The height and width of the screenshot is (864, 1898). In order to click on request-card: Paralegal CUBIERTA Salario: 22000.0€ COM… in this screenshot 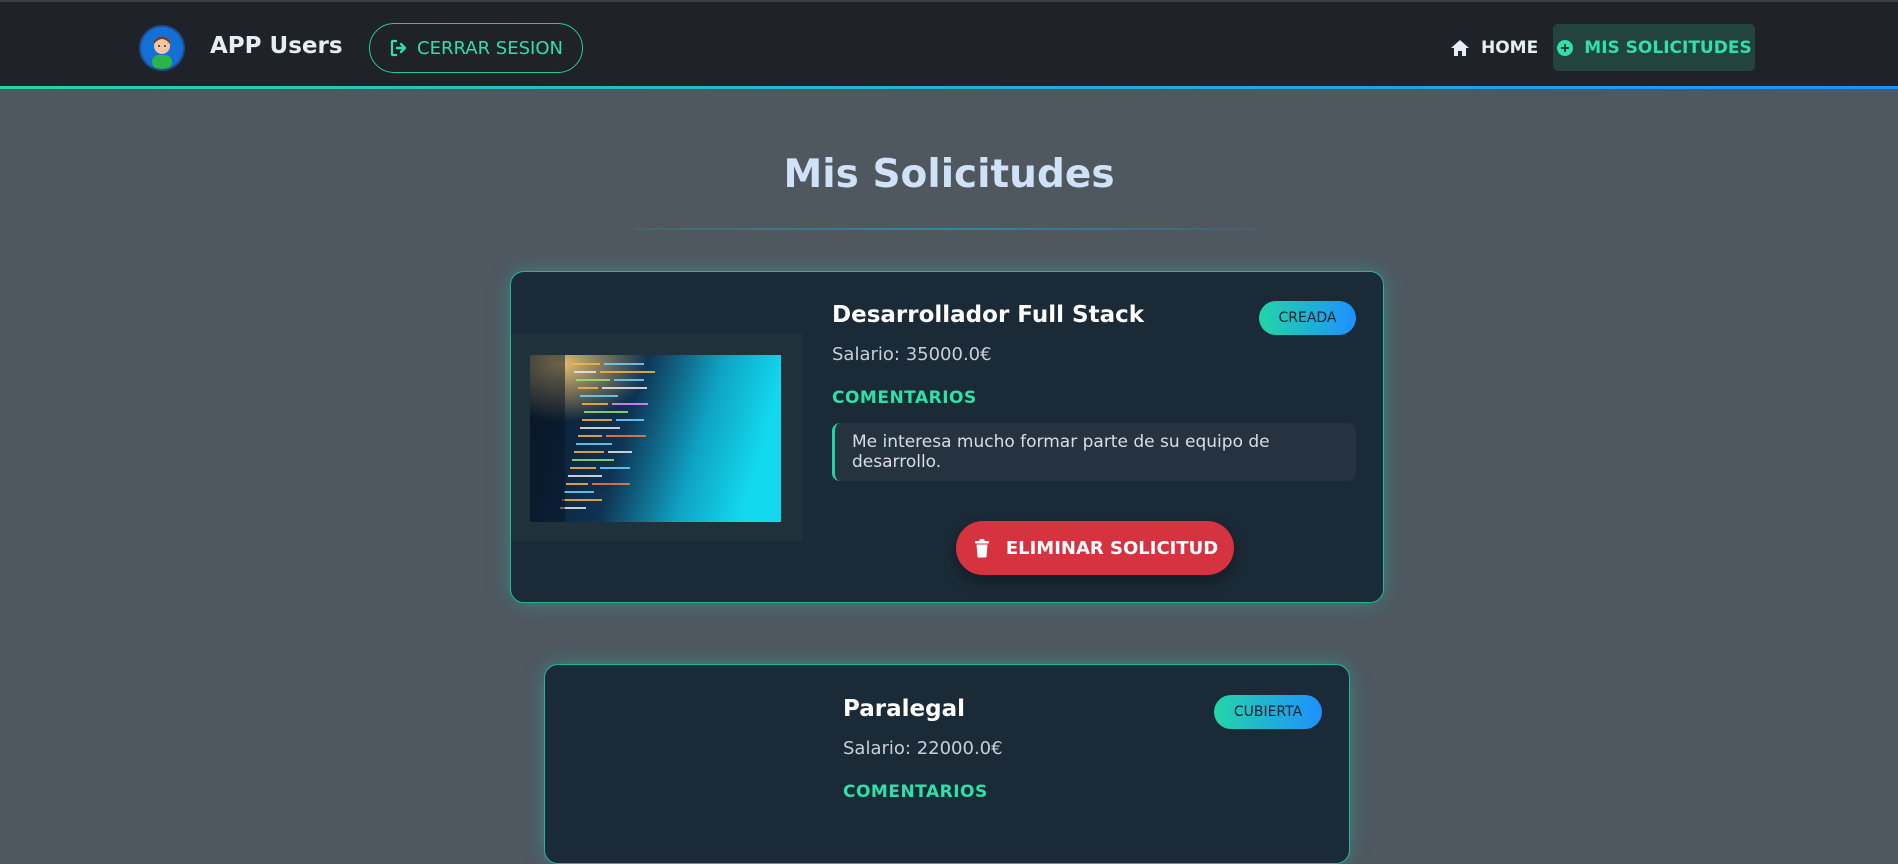, I will do `click(947, 764)`.